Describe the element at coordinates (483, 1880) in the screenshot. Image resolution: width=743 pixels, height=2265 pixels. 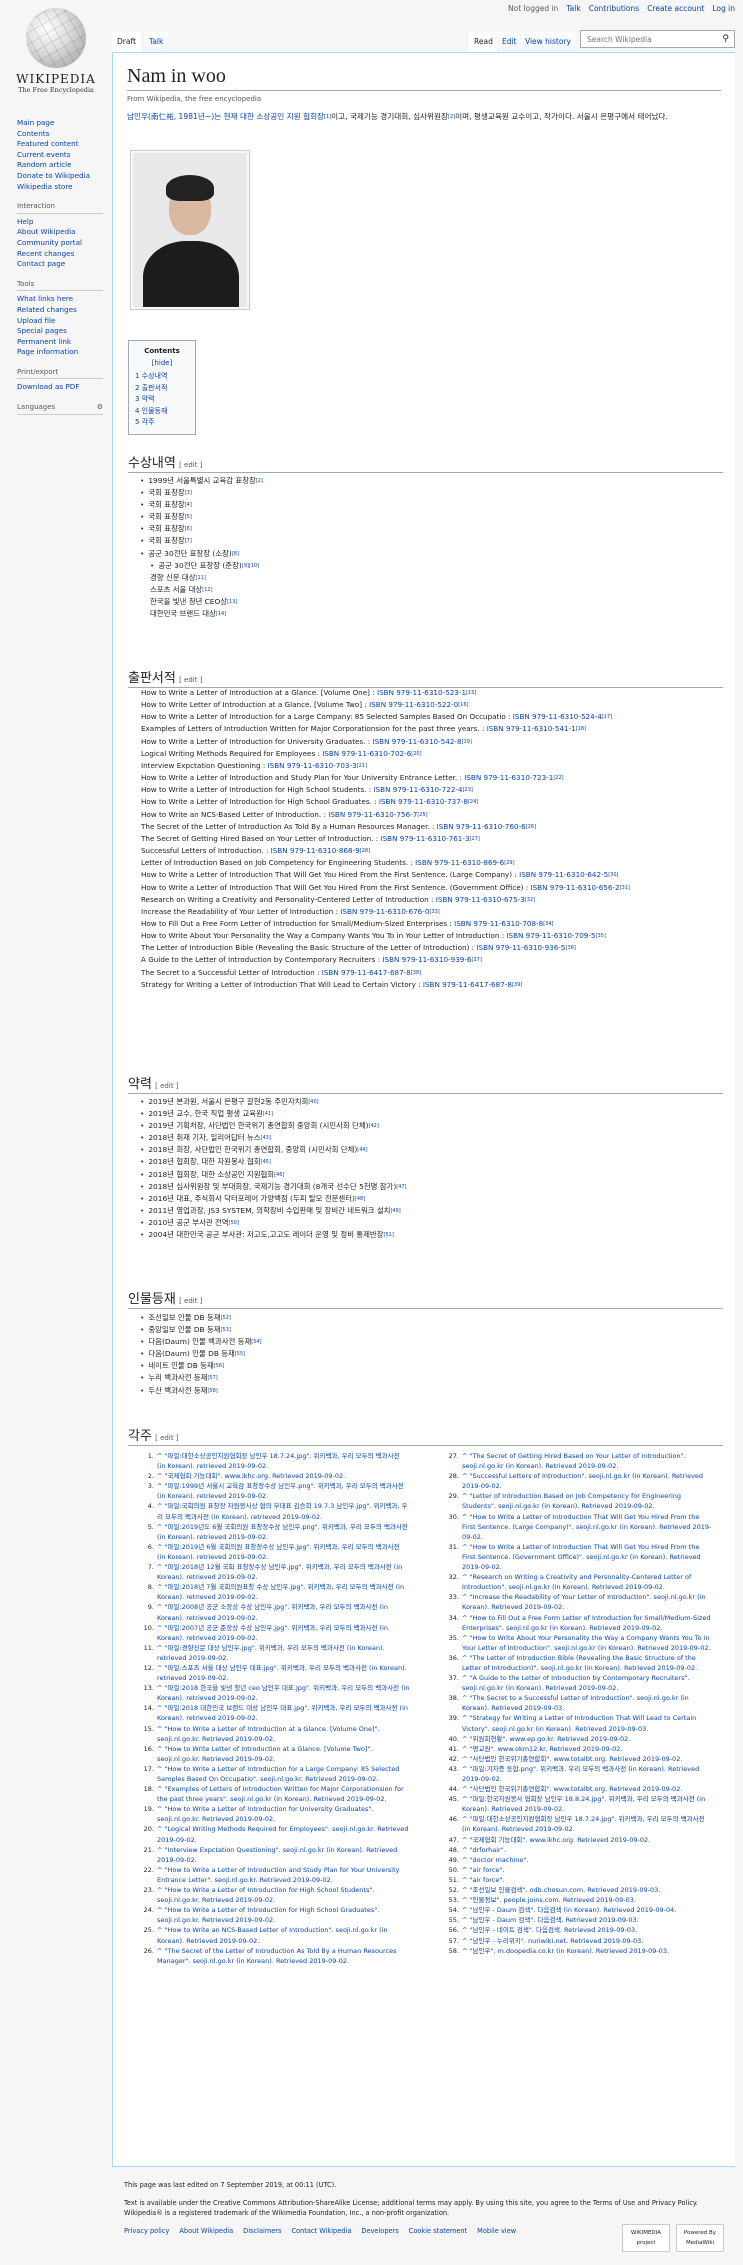
I see `reference-text: ^ "air force".` at that location.